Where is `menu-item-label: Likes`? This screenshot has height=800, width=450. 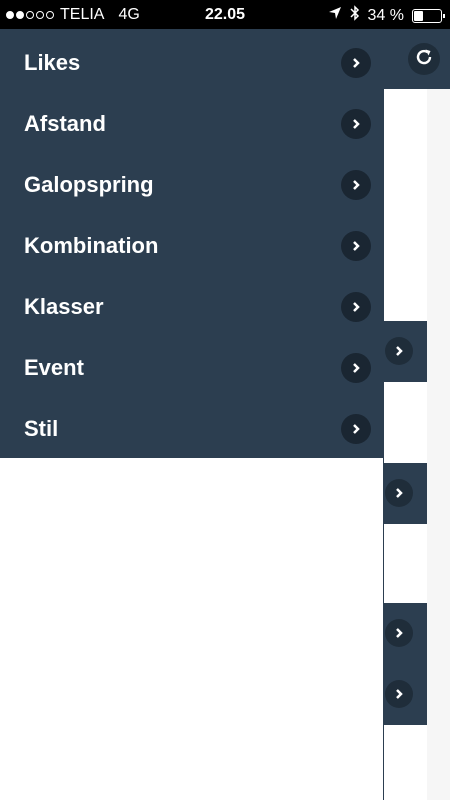 menu-item-label: Likes is located at coordinates (52, 62).